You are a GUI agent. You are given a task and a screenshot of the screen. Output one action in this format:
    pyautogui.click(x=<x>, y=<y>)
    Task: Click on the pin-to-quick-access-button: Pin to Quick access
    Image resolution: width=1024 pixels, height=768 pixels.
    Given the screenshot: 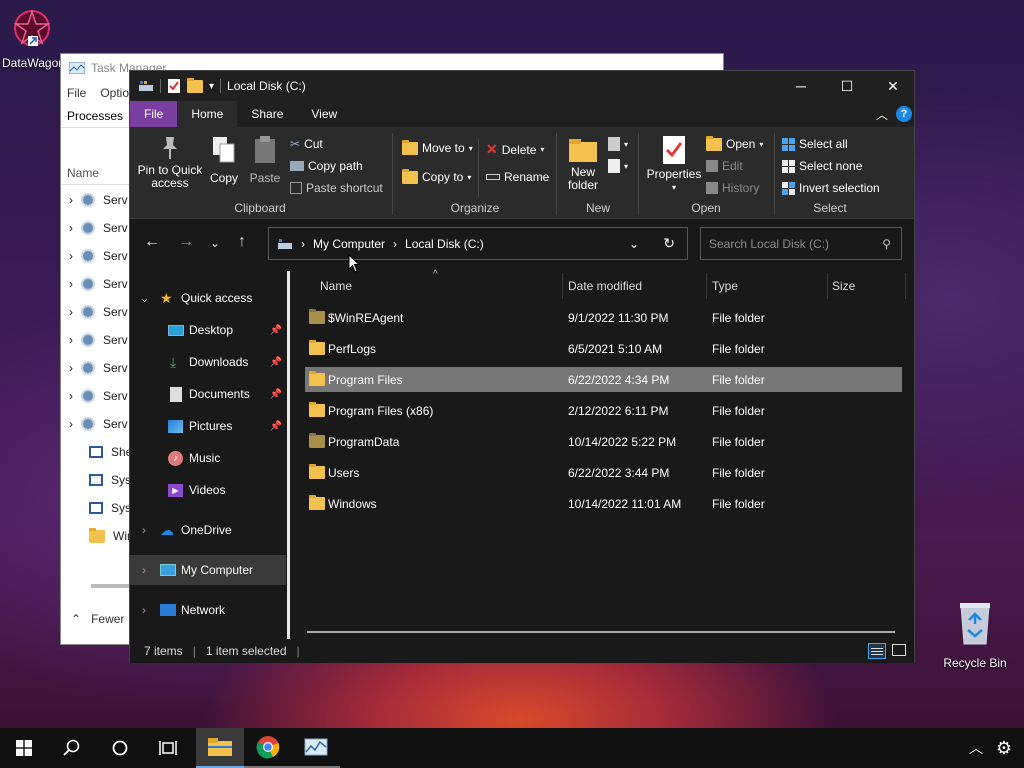 What is the action you would take?
    pyautogui.click(x=170, y=162)
    